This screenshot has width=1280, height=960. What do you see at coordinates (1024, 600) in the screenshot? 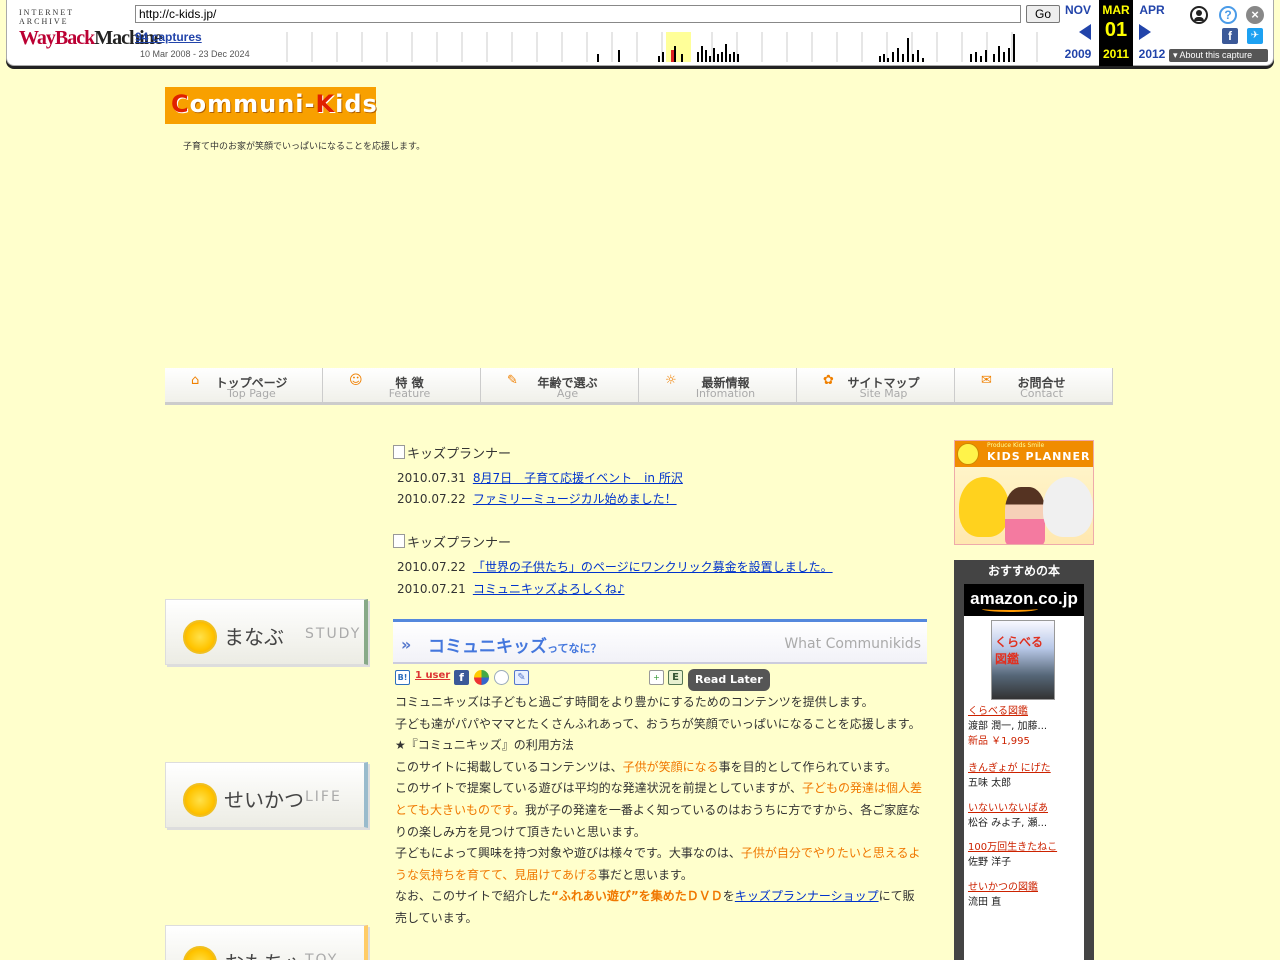
I see `amazon-logo: amazon.co.jp` at bounding box center [1024, 600].